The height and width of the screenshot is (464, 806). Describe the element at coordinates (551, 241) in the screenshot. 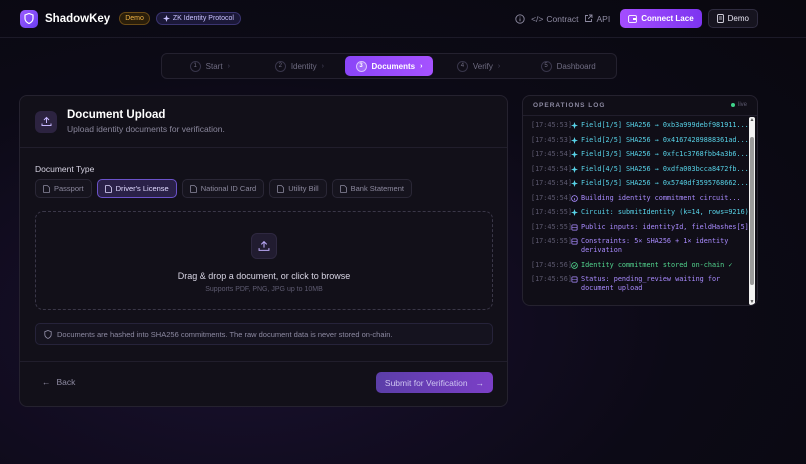

I see `log-timestamp: [17:45:55]` at that location.